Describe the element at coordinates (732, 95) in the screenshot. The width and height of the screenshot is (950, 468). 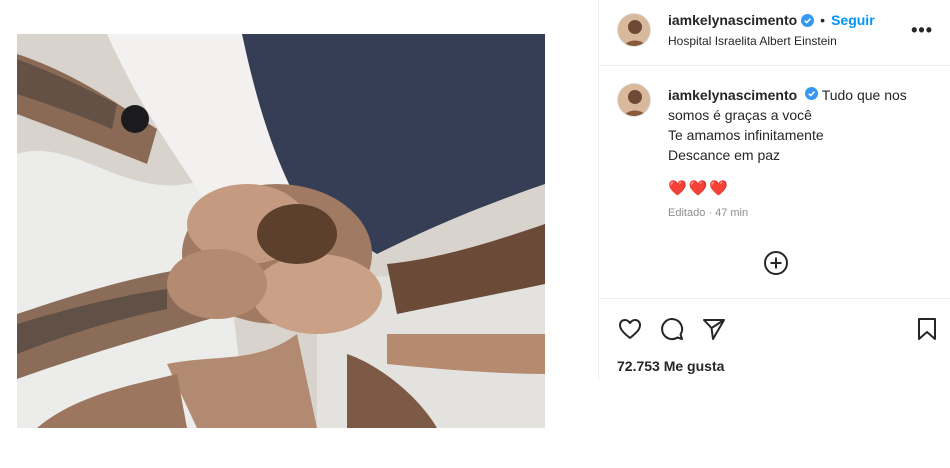
I see `caption-username: iamkelynascimento` at that location.